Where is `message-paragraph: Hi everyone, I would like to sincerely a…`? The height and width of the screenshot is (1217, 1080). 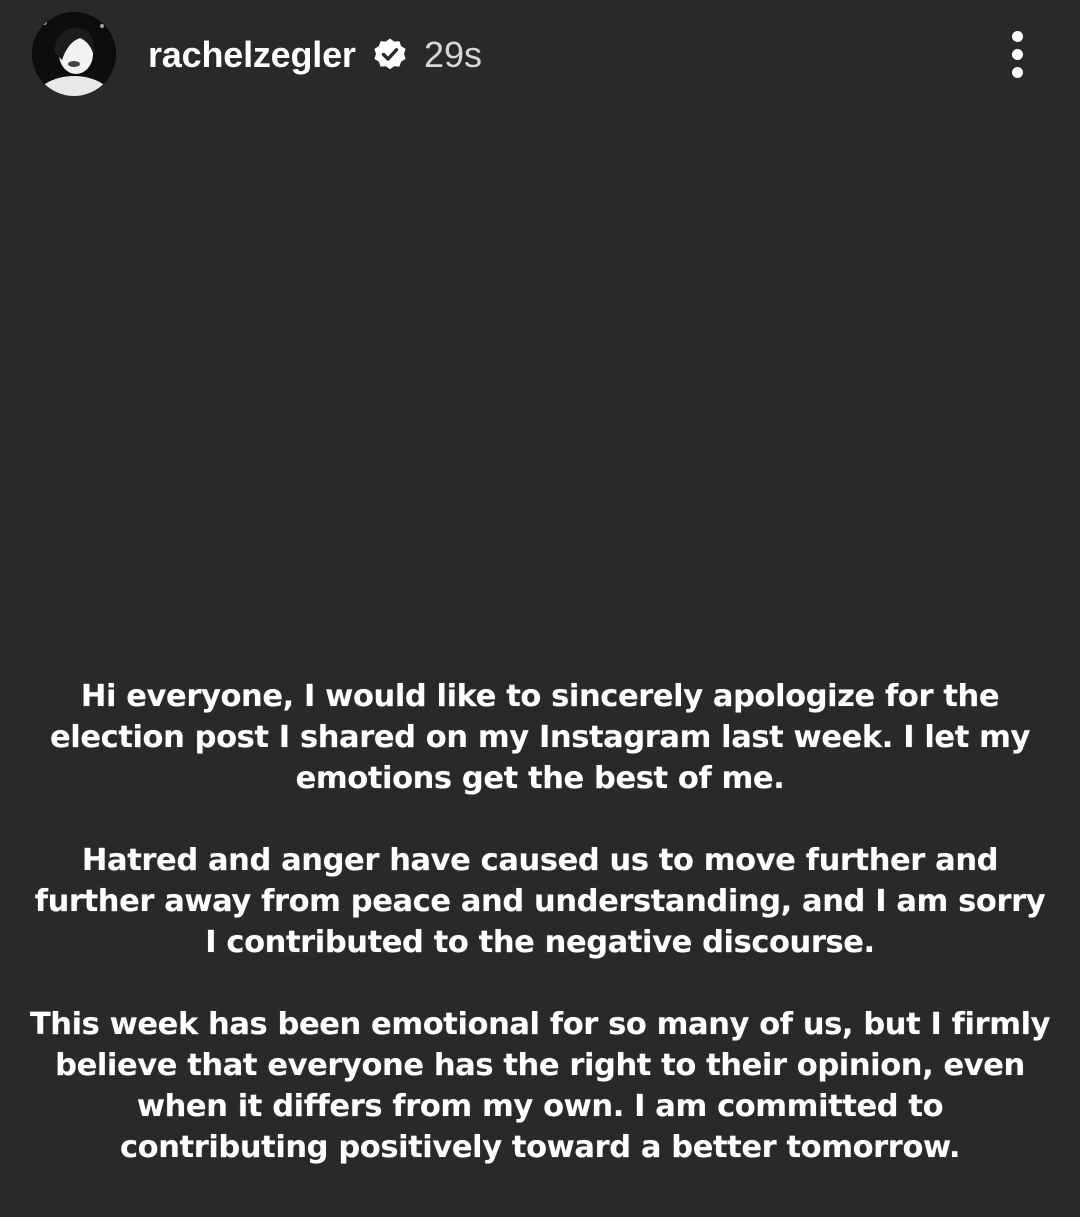
message-paragraph: Hi everyone, I would like to sincerely a… is located at coordinates (540, 737).